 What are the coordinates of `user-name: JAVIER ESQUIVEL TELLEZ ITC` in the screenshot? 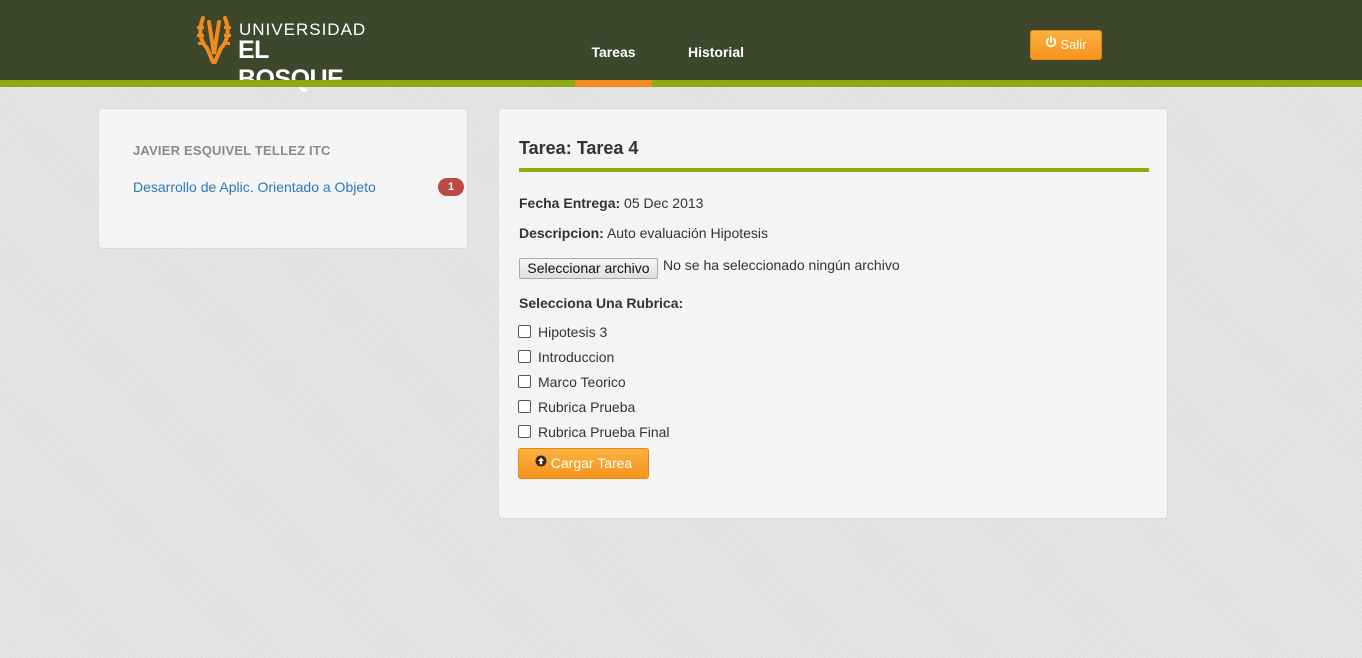 It's located at (232, 150).